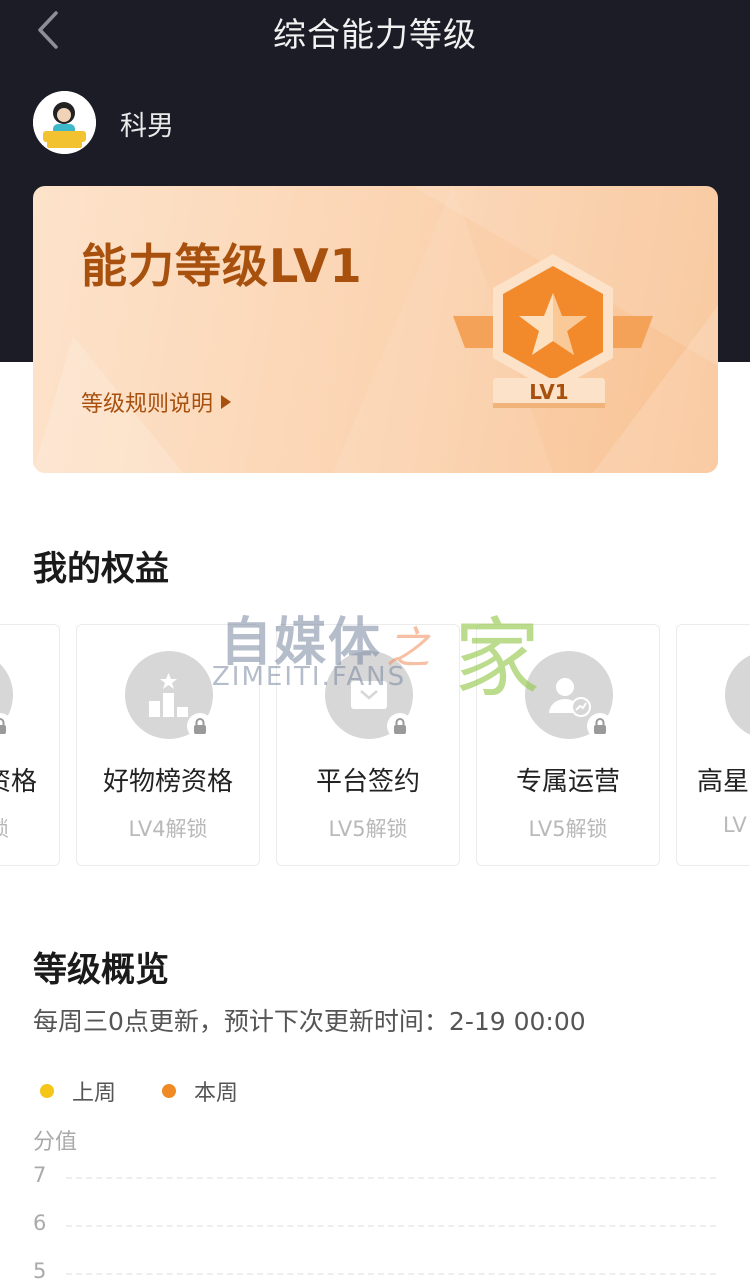 The width and height of the screenshot is (750, 1280). Describe the element at coordinates (30, 745) in the screenshot. I see `benefit-card-partial-left: 资格 锁` at that location.